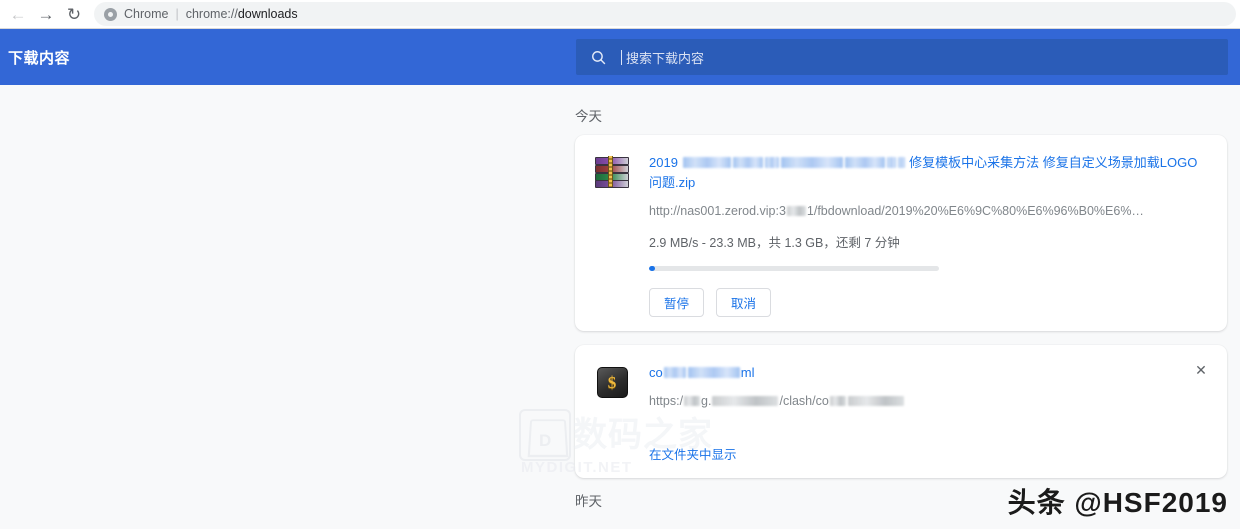 This screenshot has width=1240, height=529. Describe the element at coordinates (588, 116) in the screenshot. I see `date-header-today: 今天` at that location.